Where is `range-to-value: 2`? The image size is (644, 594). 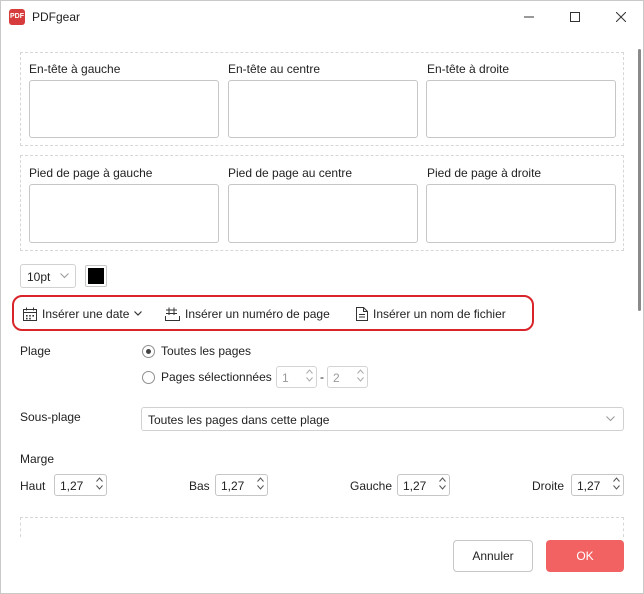
range-to-value: 2 is located at coordinates (336, 378).